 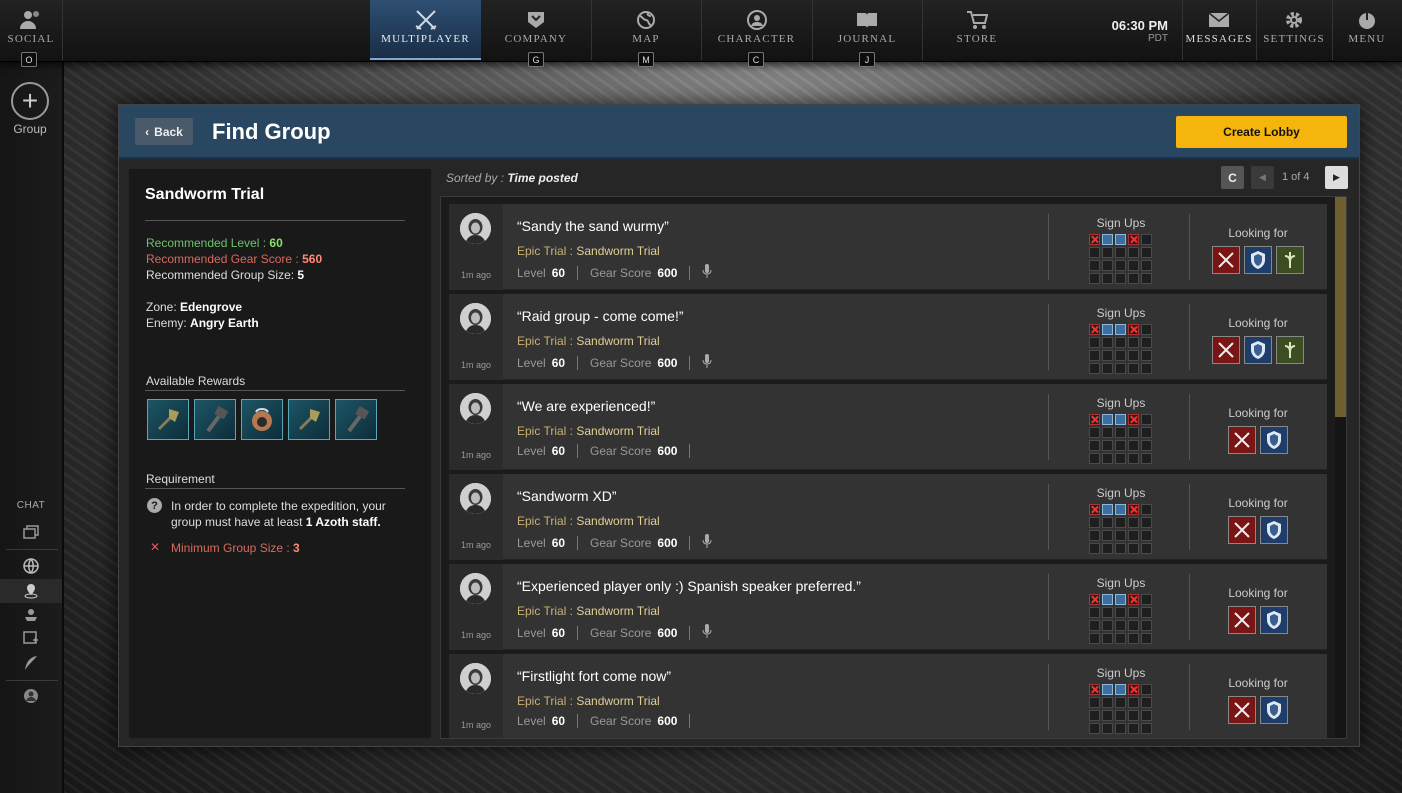 I want to click on avatar-icon, so click(x=31, y=696).